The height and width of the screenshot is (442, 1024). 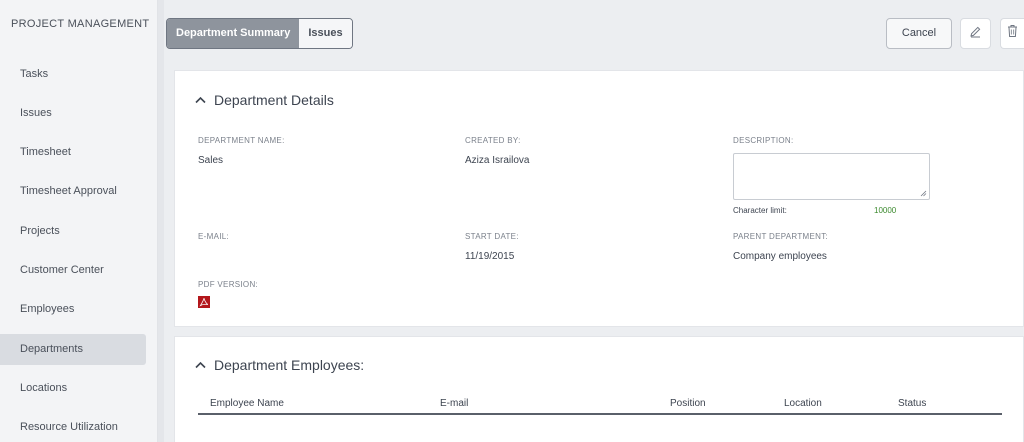 I want to click on description-label: DESCRIPTION:, so click(x=763, y=140).